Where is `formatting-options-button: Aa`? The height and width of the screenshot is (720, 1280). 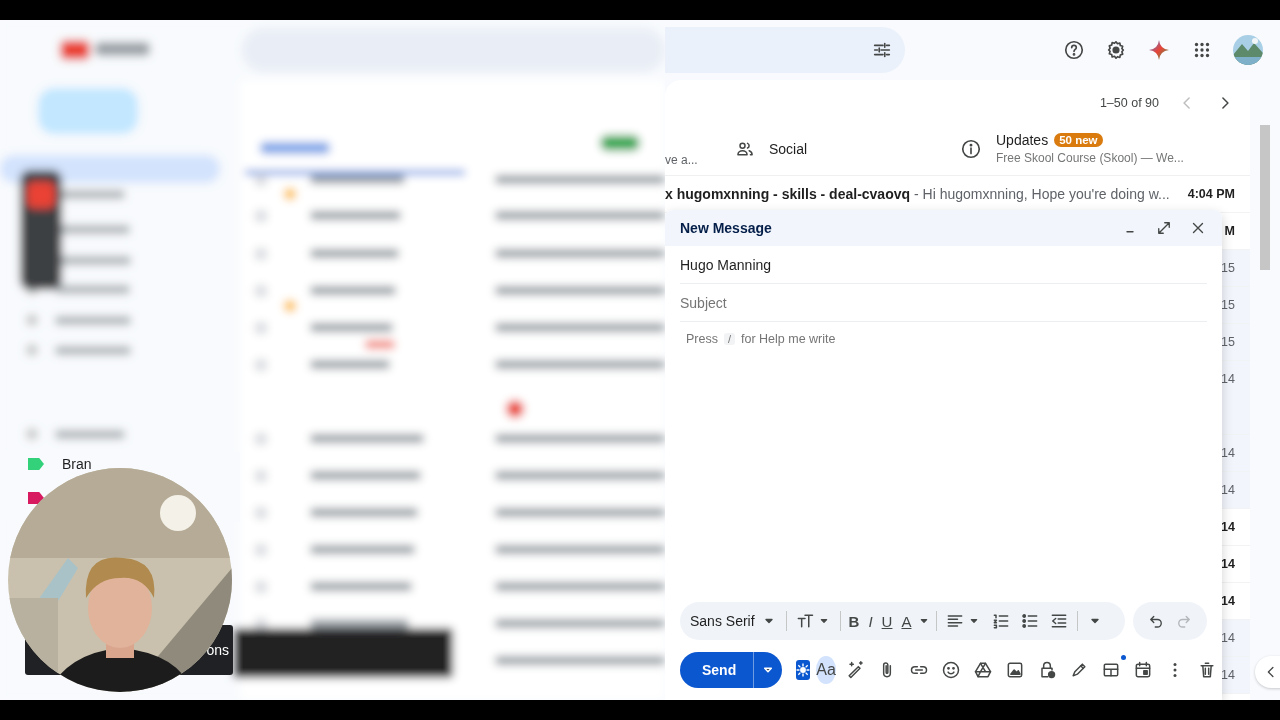
formatting-options-button: Aa is located at coordinates (826, 670).